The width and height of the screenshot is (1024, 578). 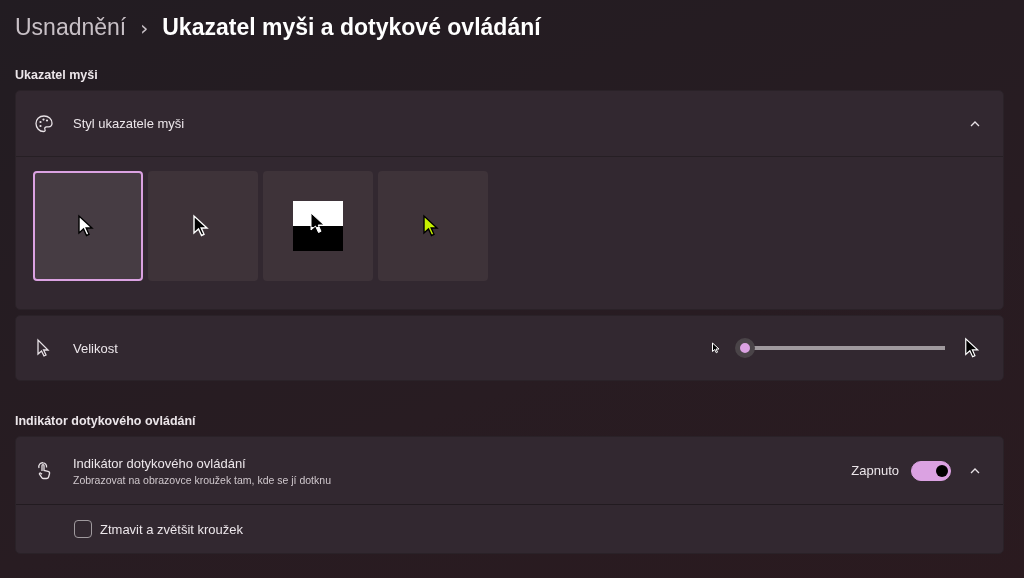 What do you see at coordinates (95, 348) in the screenshot?
I see `setting-label: Velikost` at bounding box center [95, 348].